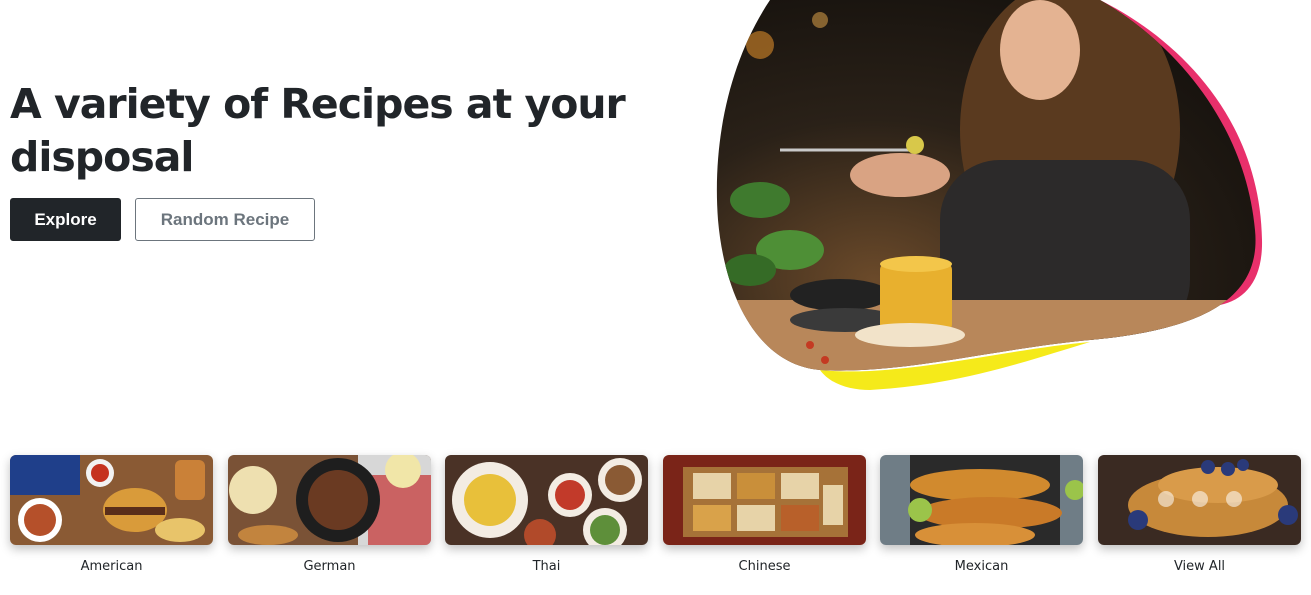 This screenshot has height=595, width=1311. I want to click on category-card-thai: Thai, so click(546, 517).